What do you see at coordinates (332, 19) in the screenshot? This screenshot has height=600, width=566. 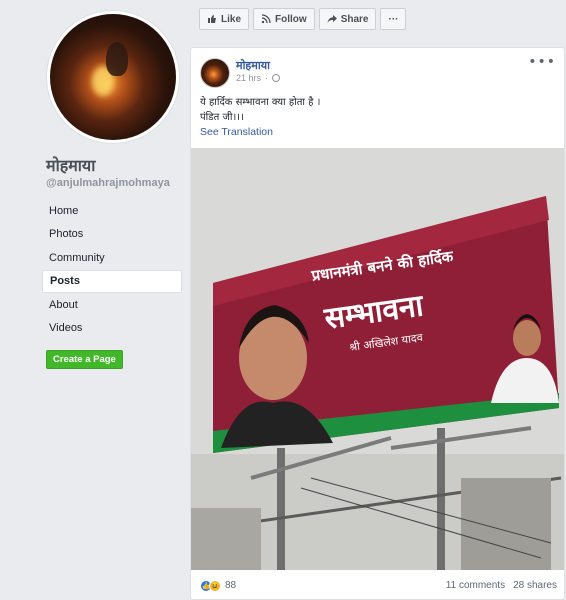 I see `share-arrow-icon` at bounding box center [332, 19].